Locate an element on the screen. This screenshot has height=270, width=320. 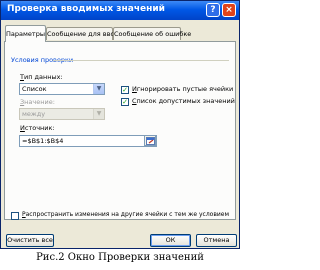
range-select-button is located at coordinates (150, 140).